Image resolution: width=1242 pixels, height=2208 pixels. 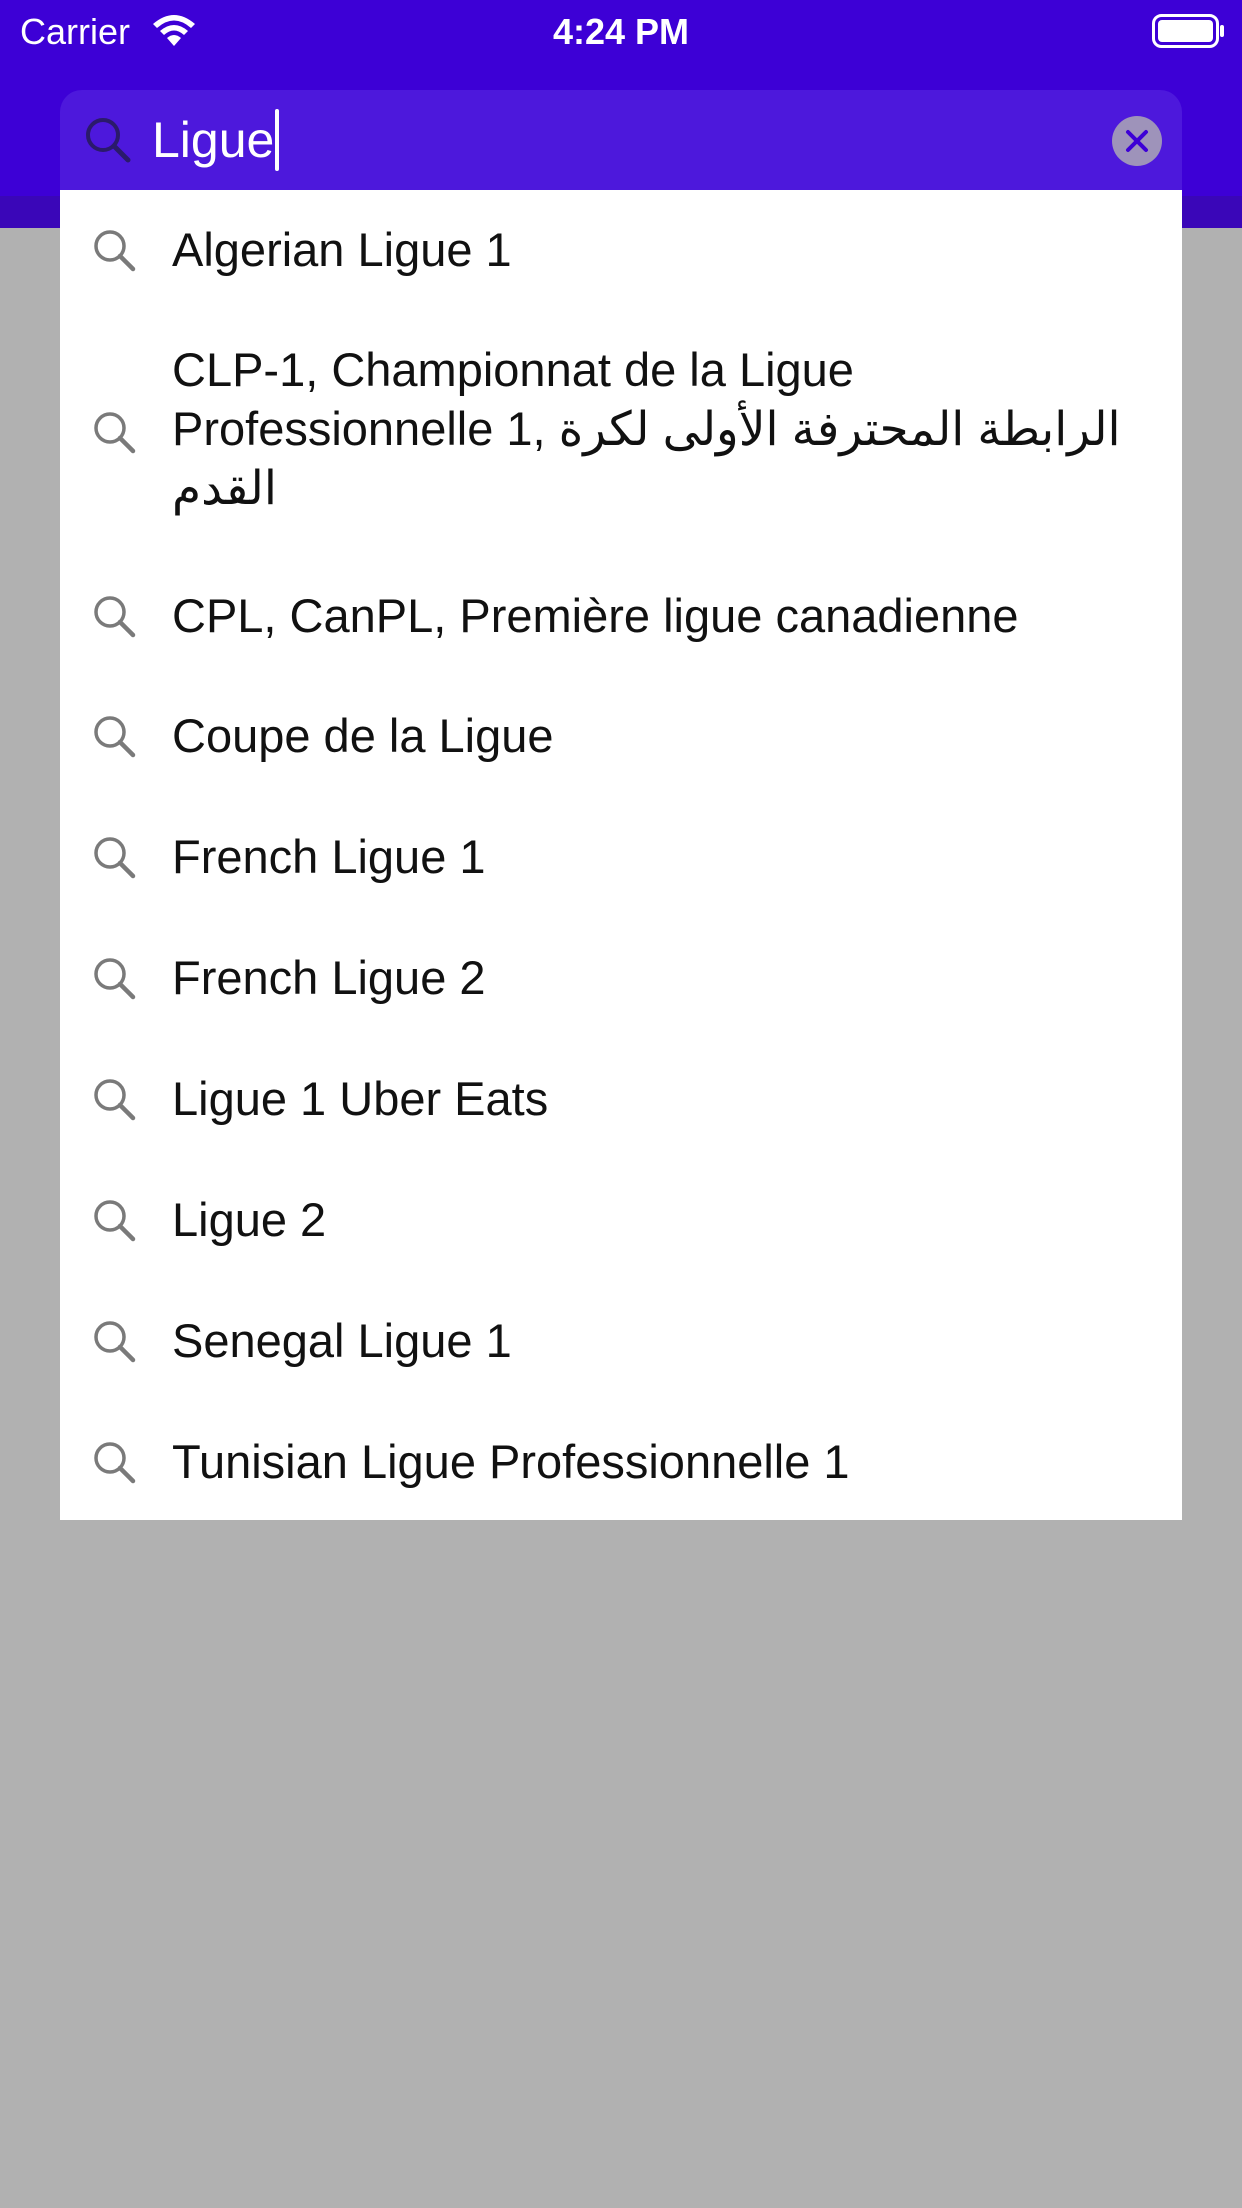 I want to click on suggestion-item: Ligue 2, so click(x=621, y=1220).